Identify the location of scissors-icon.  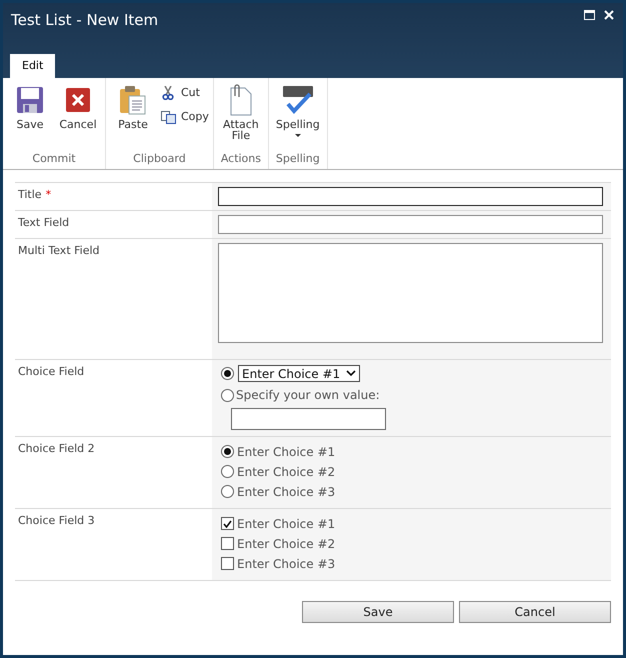
(168, 93).